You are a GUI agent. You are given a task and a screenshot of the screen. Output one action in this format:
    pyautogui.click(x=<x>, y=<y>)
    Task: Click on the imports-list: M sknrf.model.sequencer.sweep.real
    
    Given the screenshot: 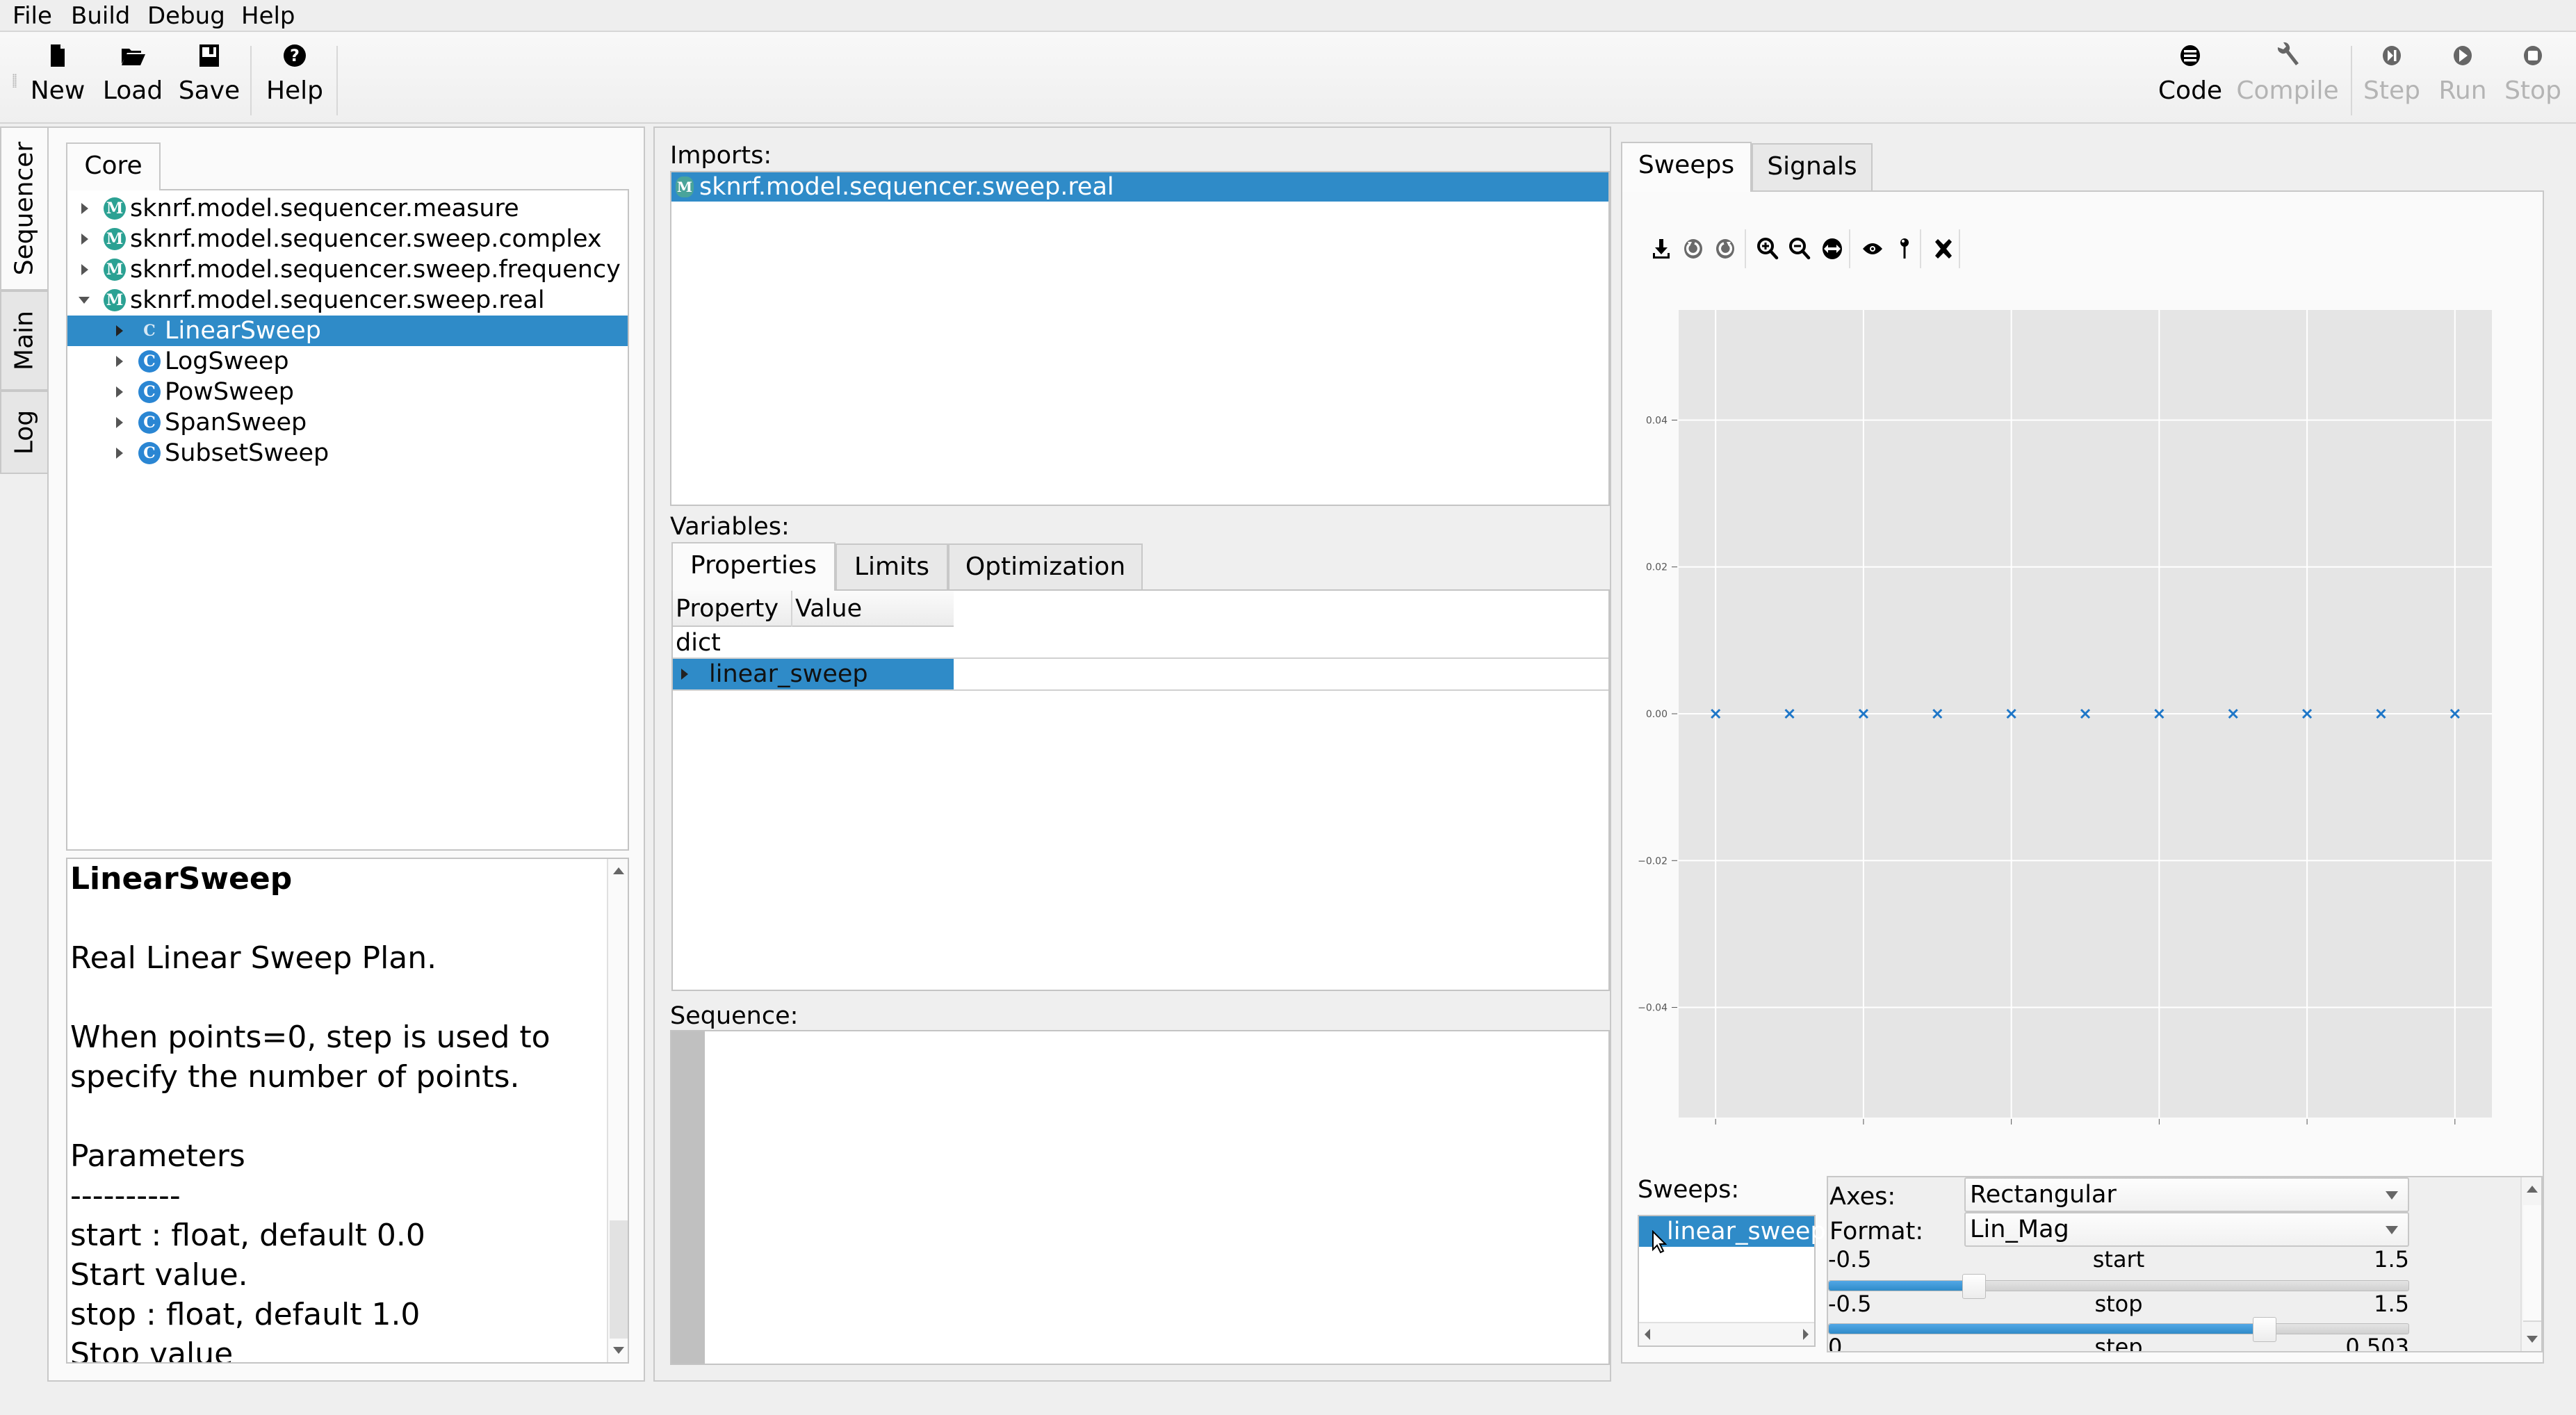 What is the action you would take?
    pyautogui.click(x=1140, y=338)
    